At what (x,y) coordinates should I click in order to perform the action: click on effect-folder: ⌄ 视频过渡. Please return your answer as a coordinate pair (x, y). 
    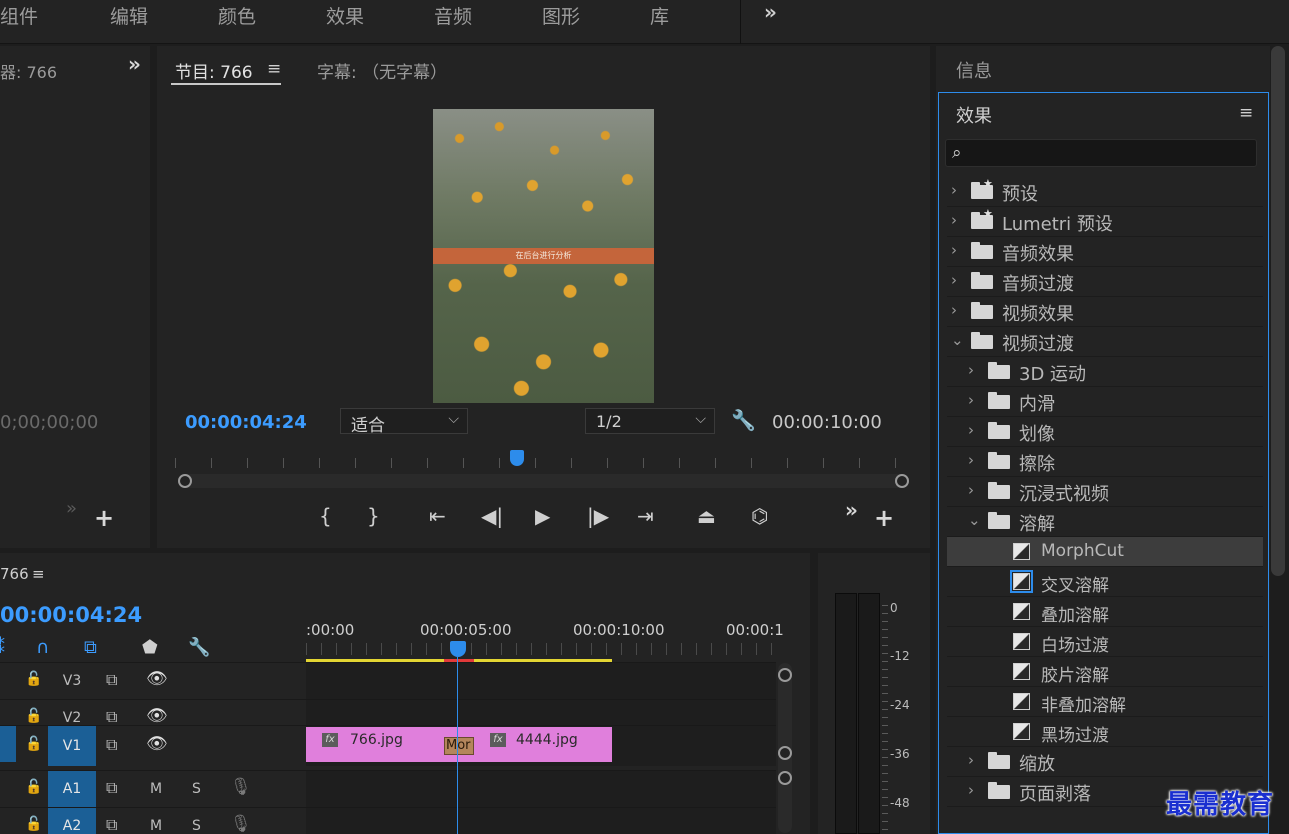
    Looking at the image, I should click on (1105, 342).